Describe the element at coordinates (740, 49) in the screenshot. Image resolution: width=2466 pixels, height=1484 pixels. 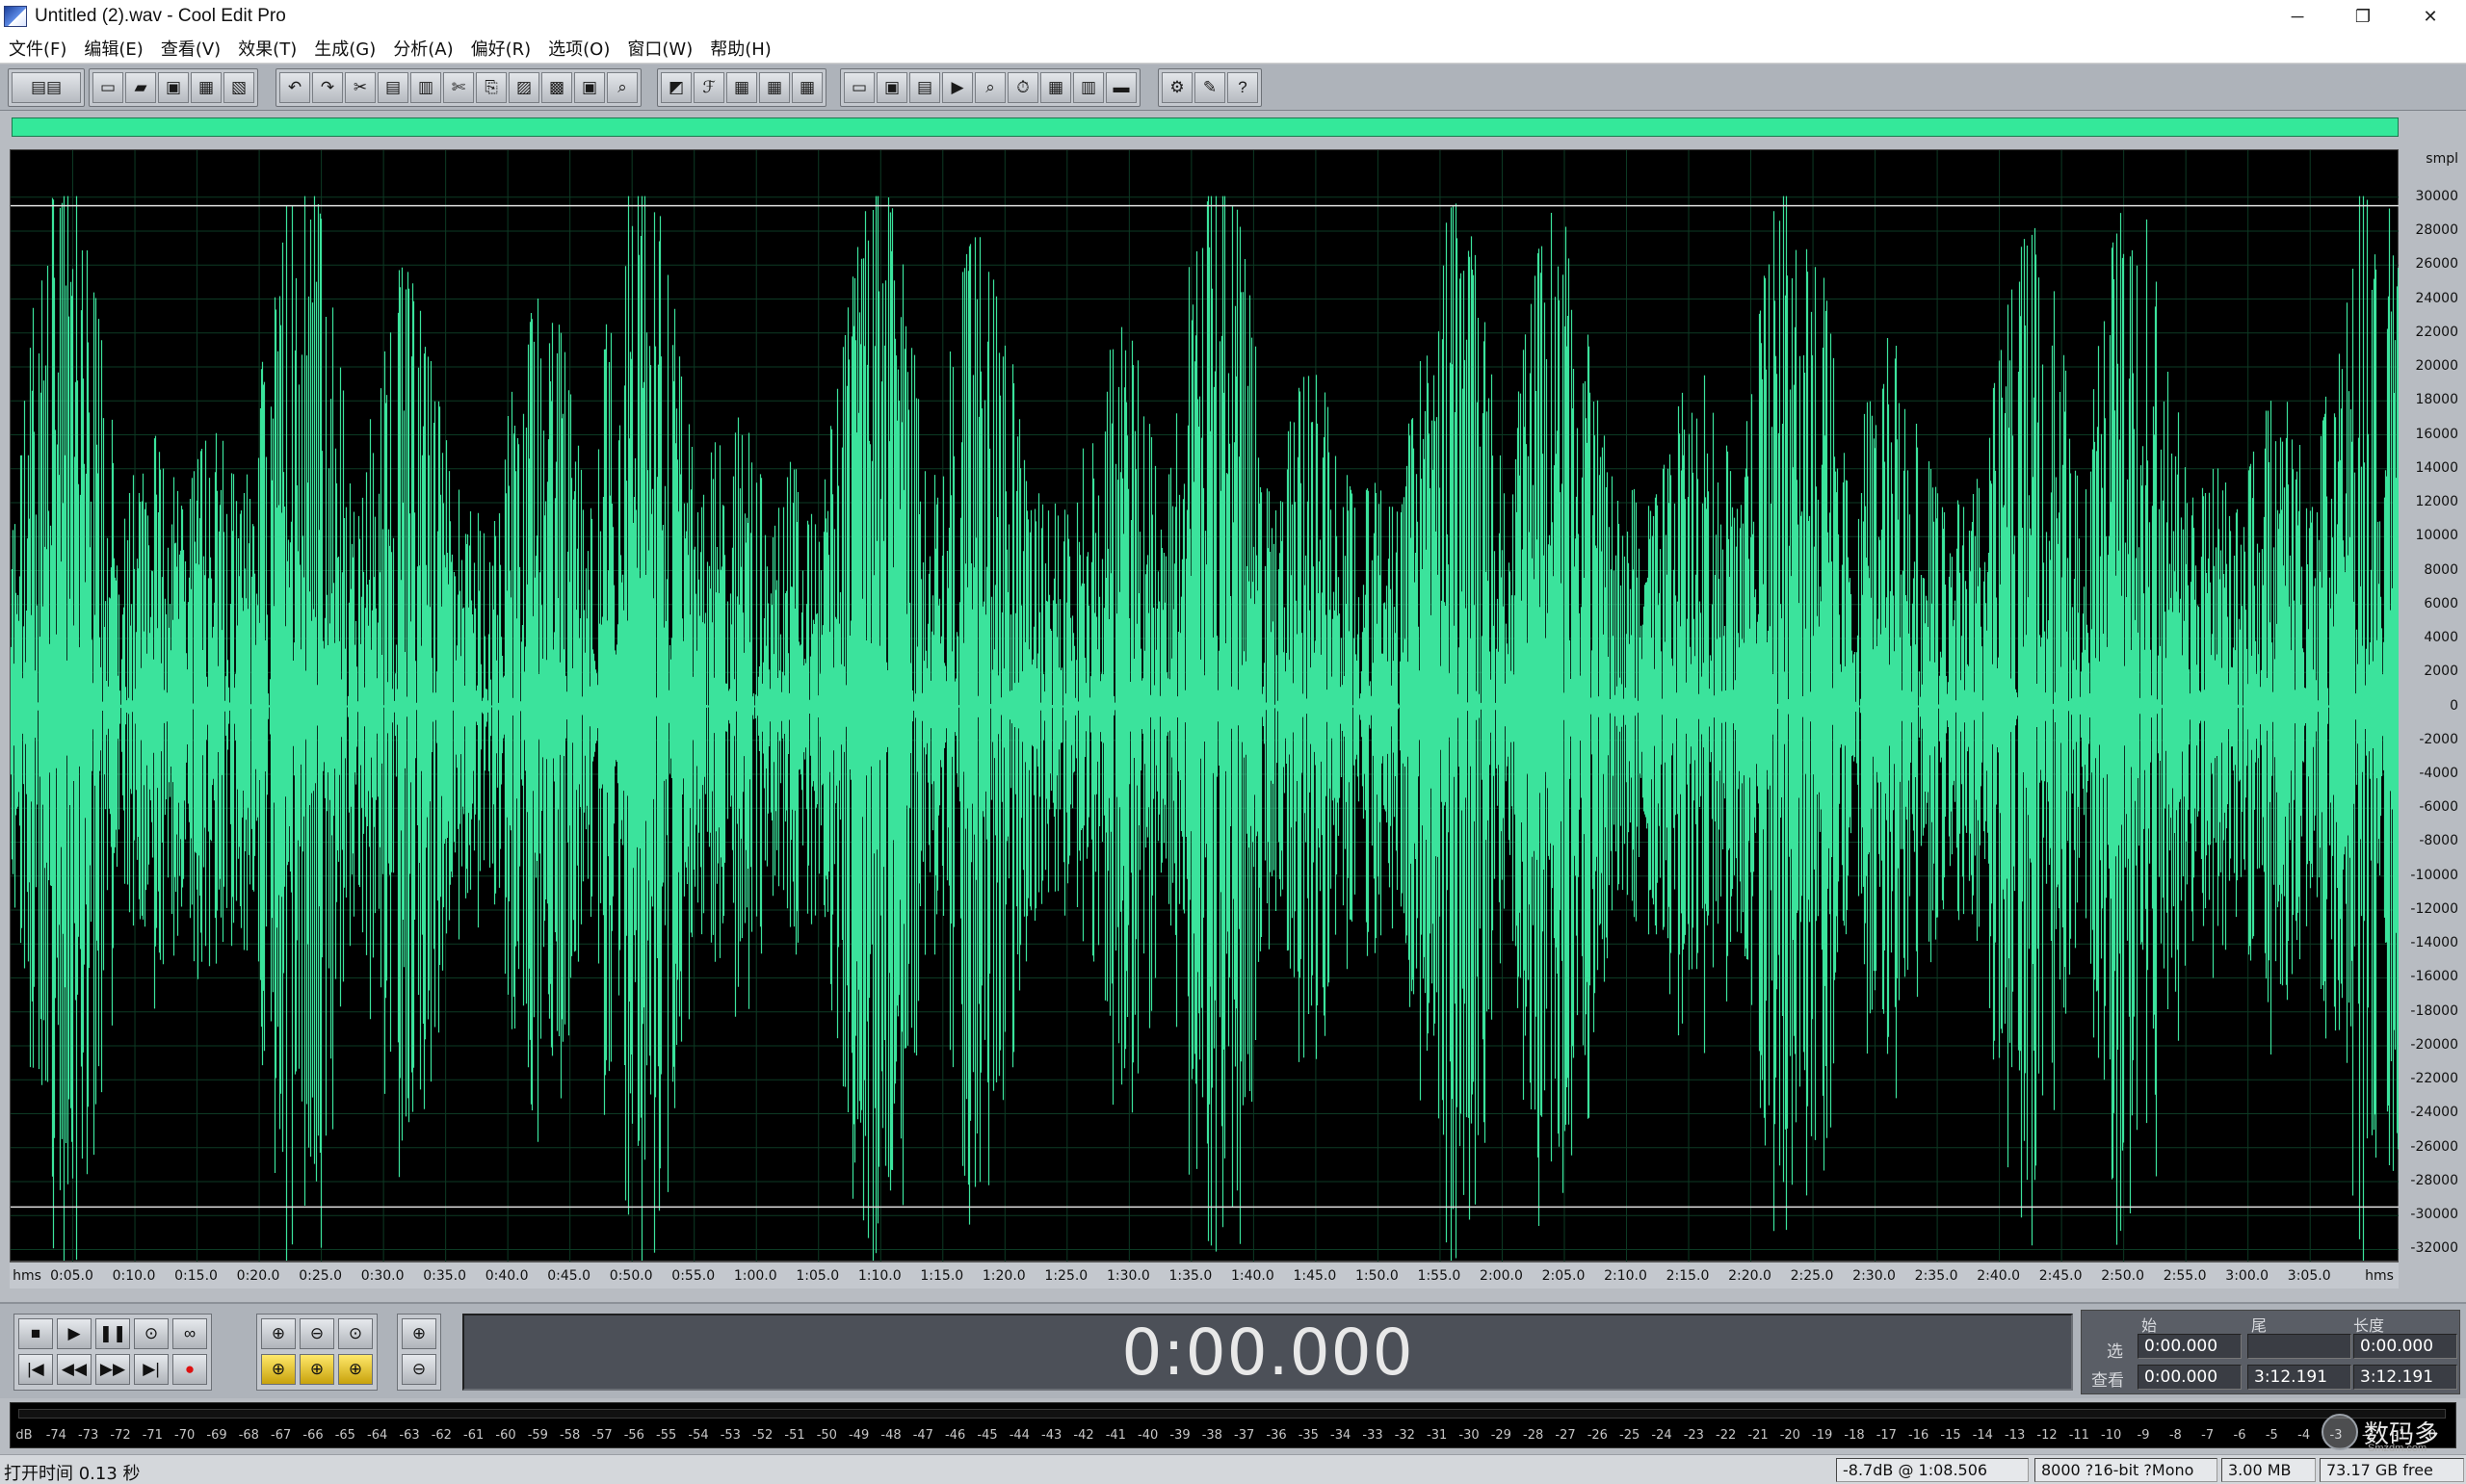
I see `menu-help: 帮助(H)` at that location.